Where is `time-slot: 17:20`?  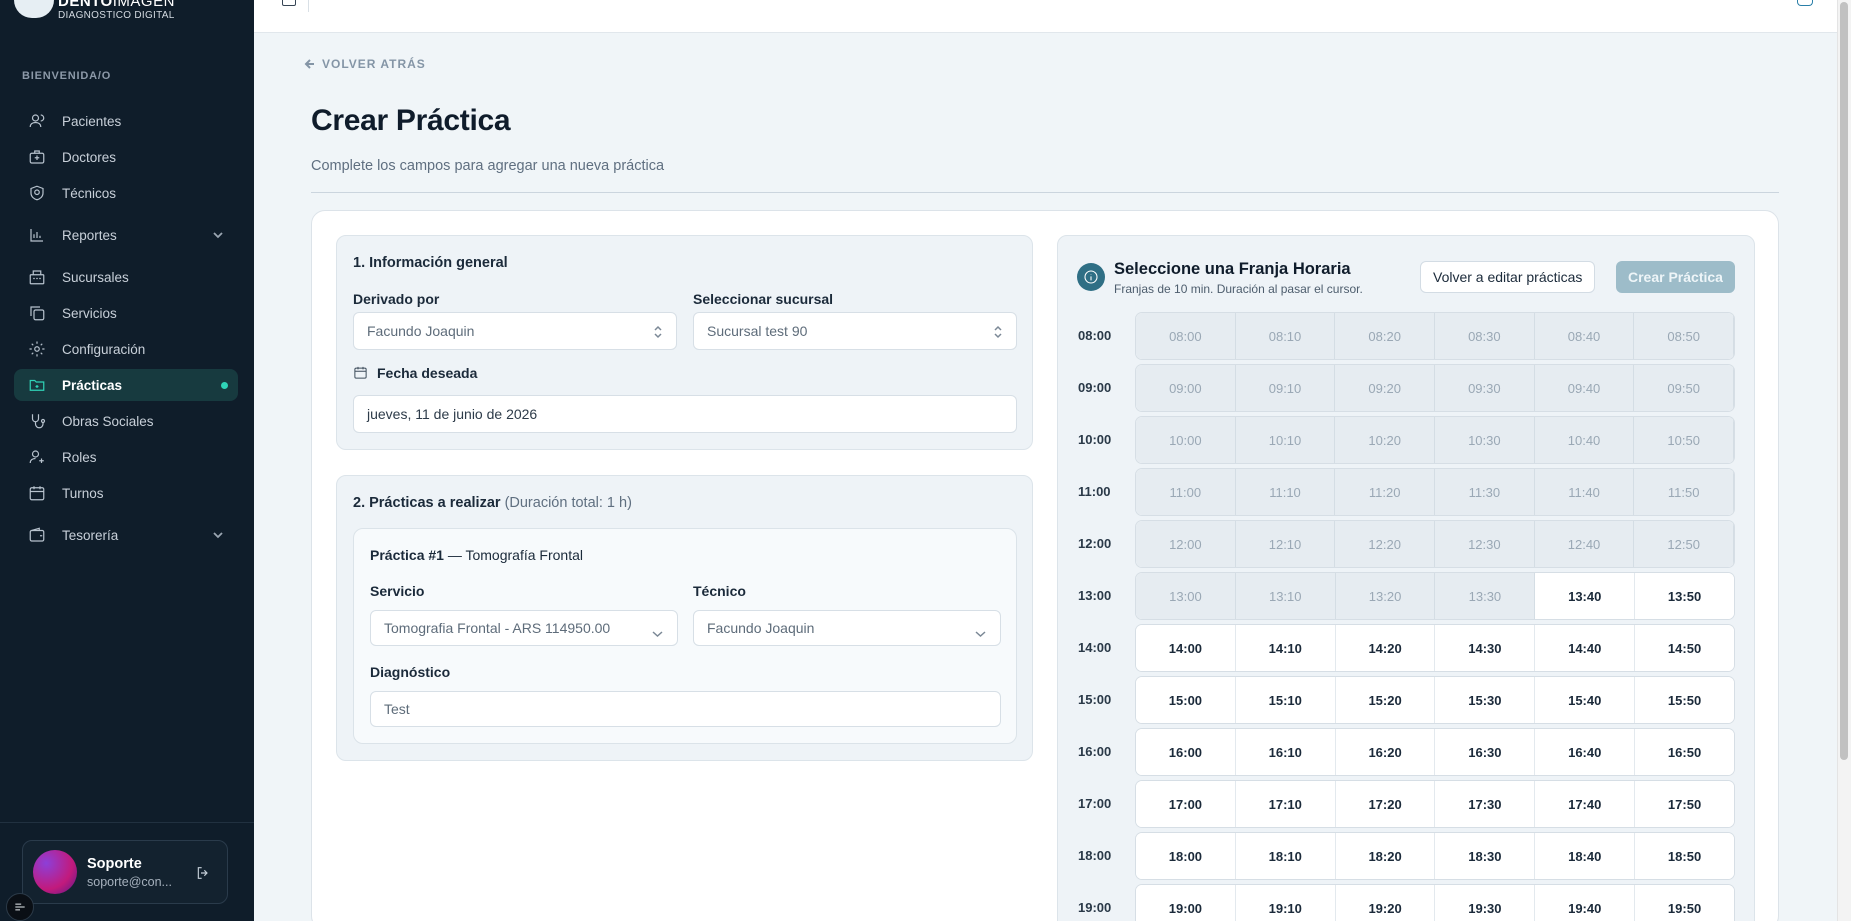
time-slot: 17:20 is located at coordinates (1385, 804).